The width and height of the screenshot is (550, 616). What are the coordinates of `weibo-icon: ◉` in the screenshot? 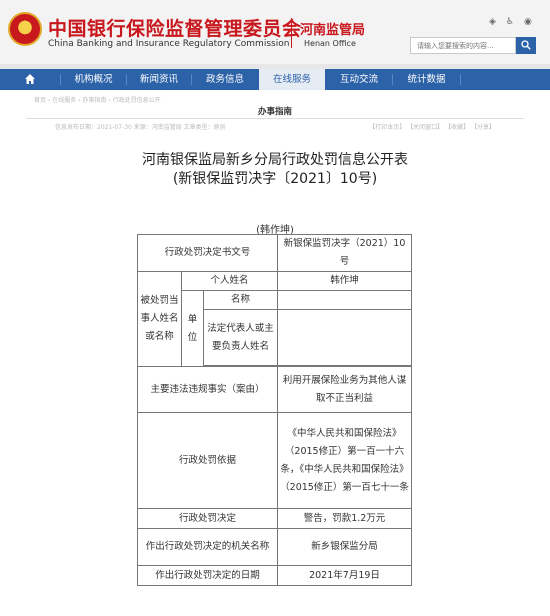 It's located at (528, 22).